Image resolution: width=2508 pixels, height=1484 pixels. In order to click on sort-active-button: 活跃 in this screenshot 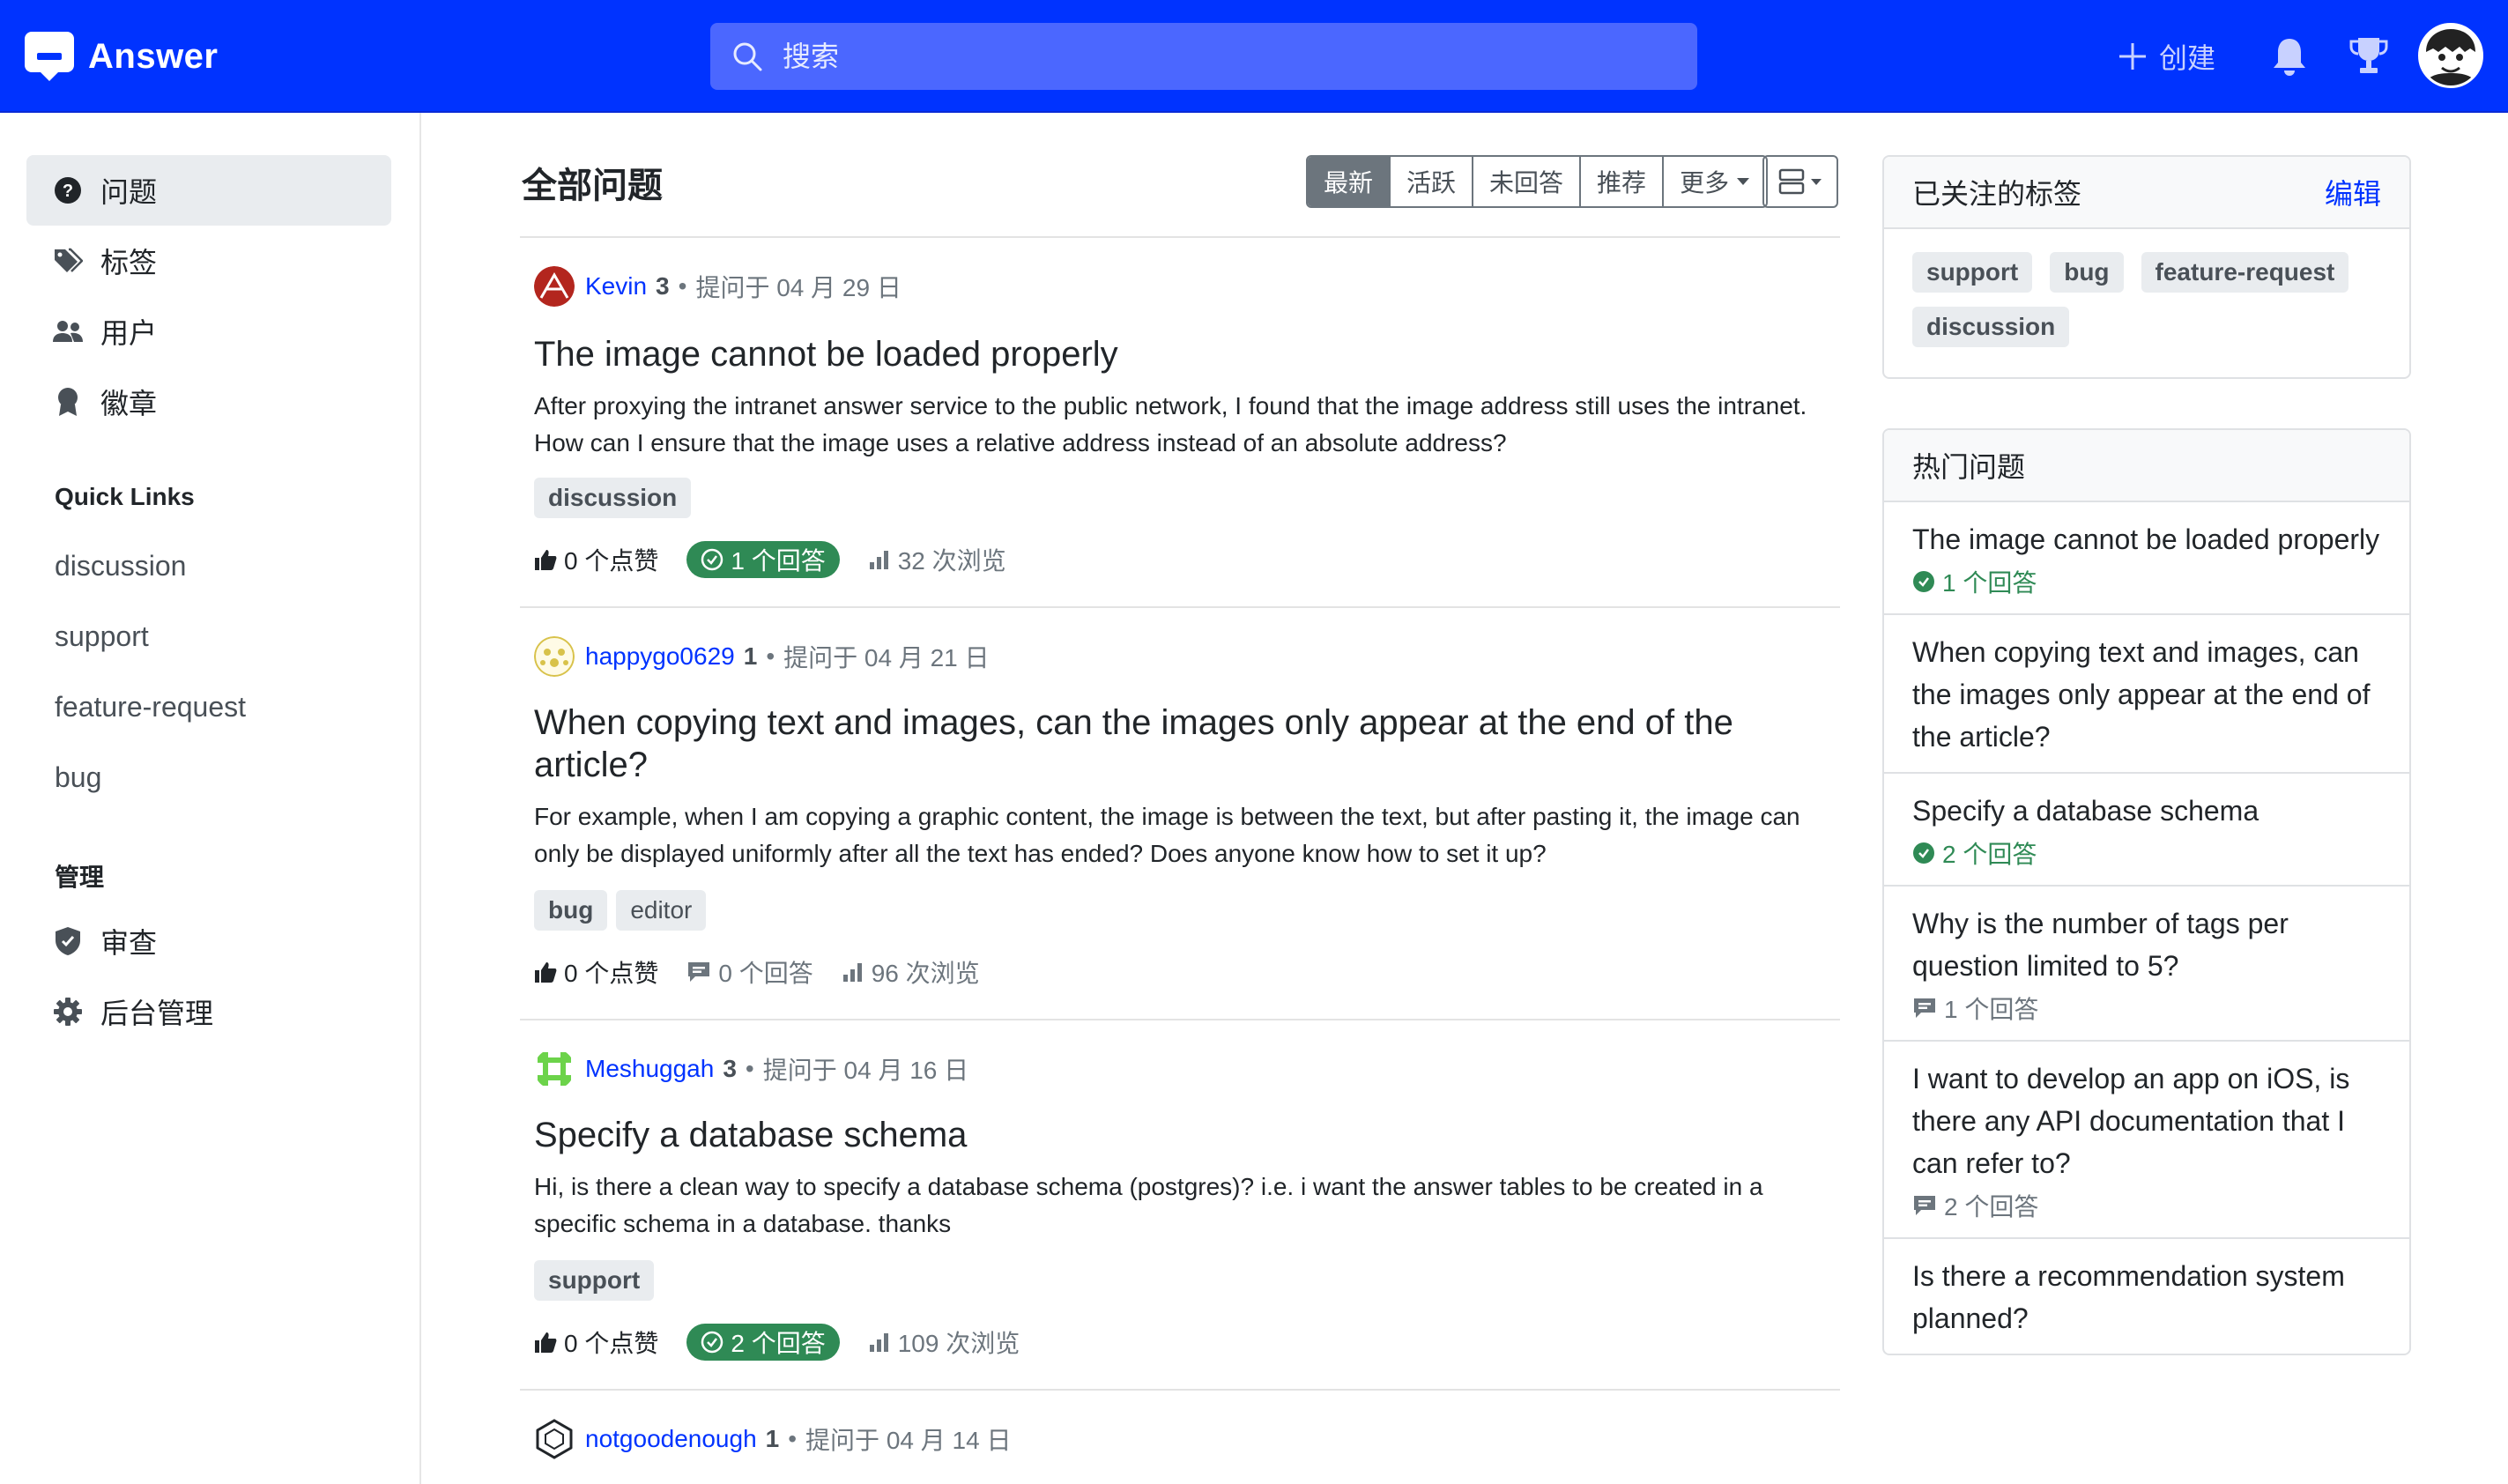, I will do `click(1432, 181)`.